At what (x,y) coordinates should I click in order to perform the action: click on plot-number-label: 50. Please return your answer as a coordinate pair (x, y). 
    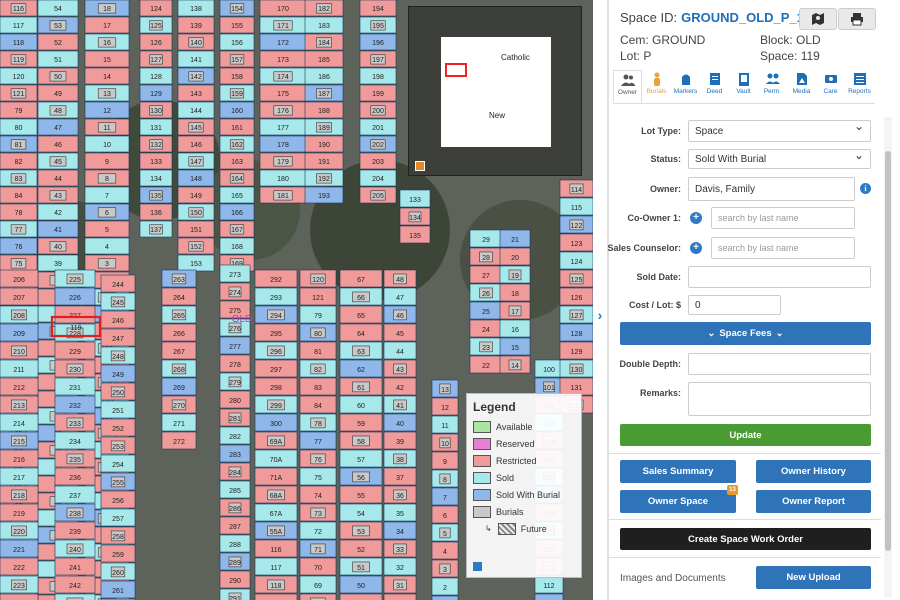
    Looking at the image, I should click on (58, 77).